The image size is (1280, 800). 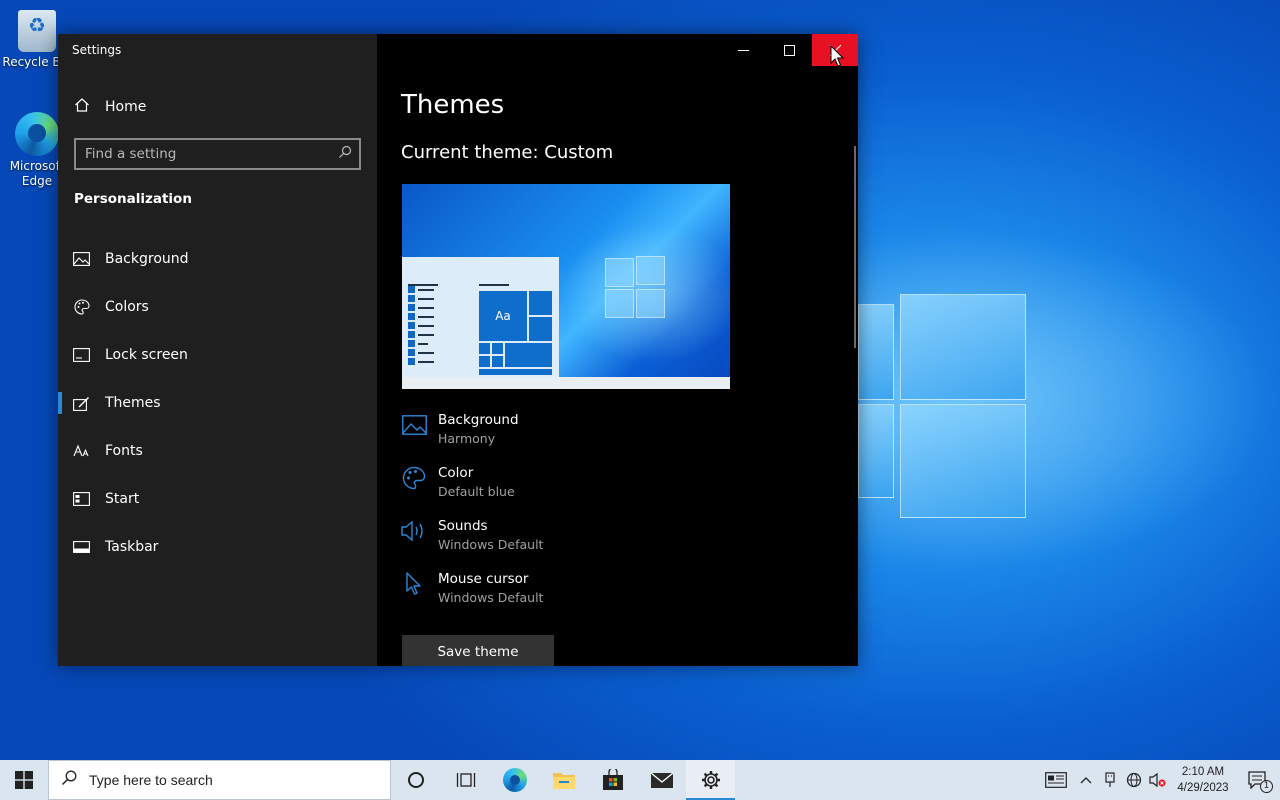 I want to click on font-icon, so click(x=81, y=451).